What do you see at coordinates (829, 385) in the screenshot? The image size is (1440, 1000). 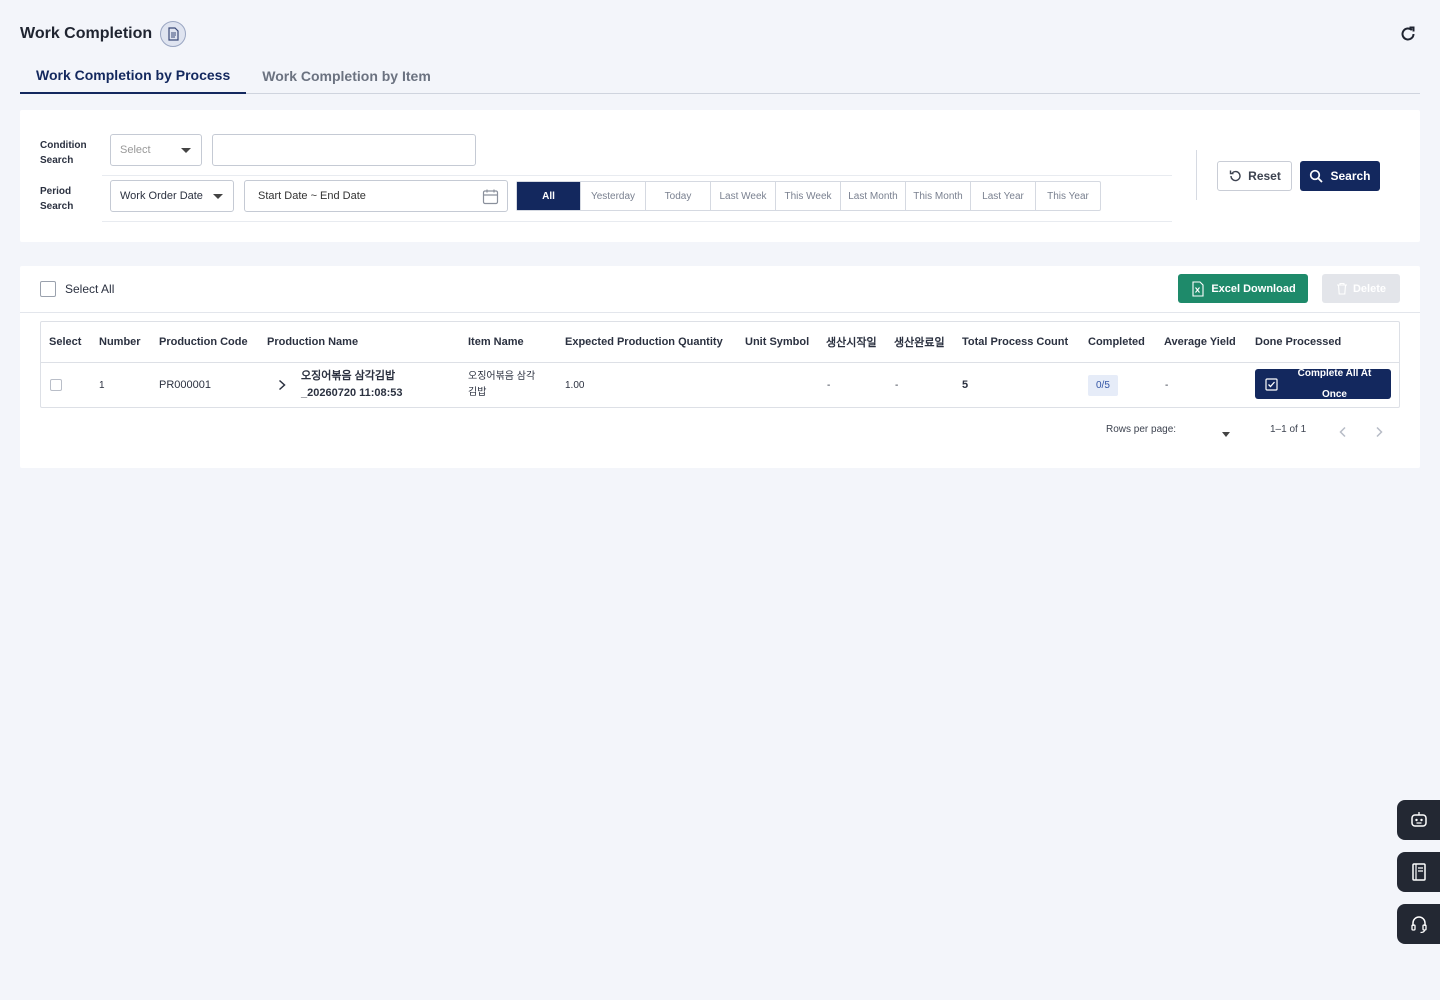 I see `row-start-date: -` at bounding box center [829, 385].